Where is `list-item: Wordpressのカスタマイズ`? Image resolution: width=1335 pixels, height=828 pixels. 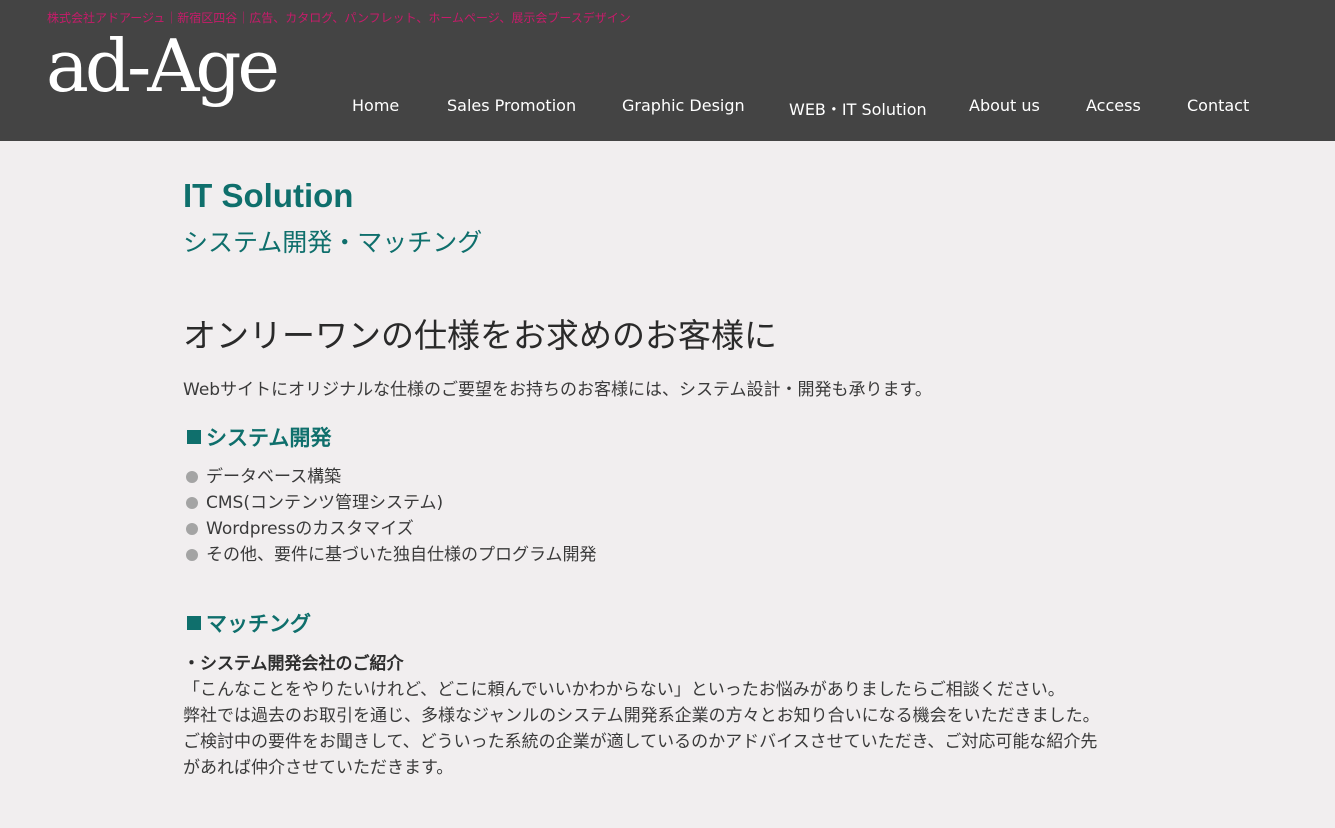
list-item: Wordpressのカスタマイズ is located at coordinates (391, 529).